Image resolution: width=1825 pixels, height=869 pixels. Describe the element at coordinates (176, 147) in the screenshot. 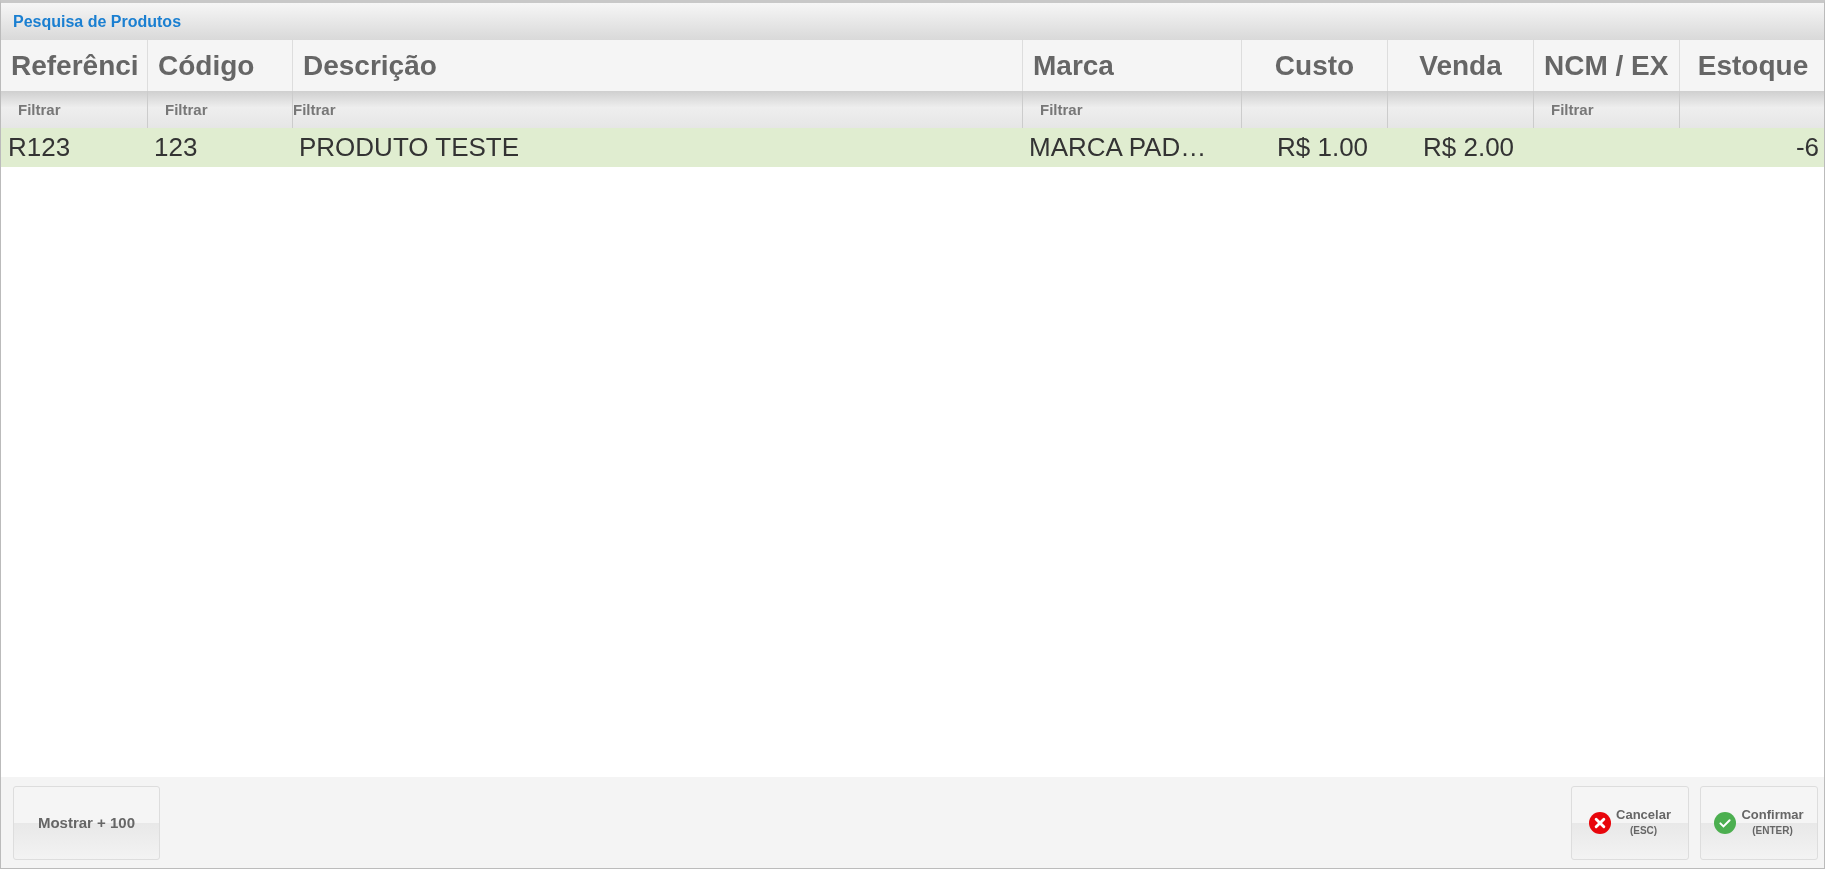

I see `table-cell: 123` at that location.